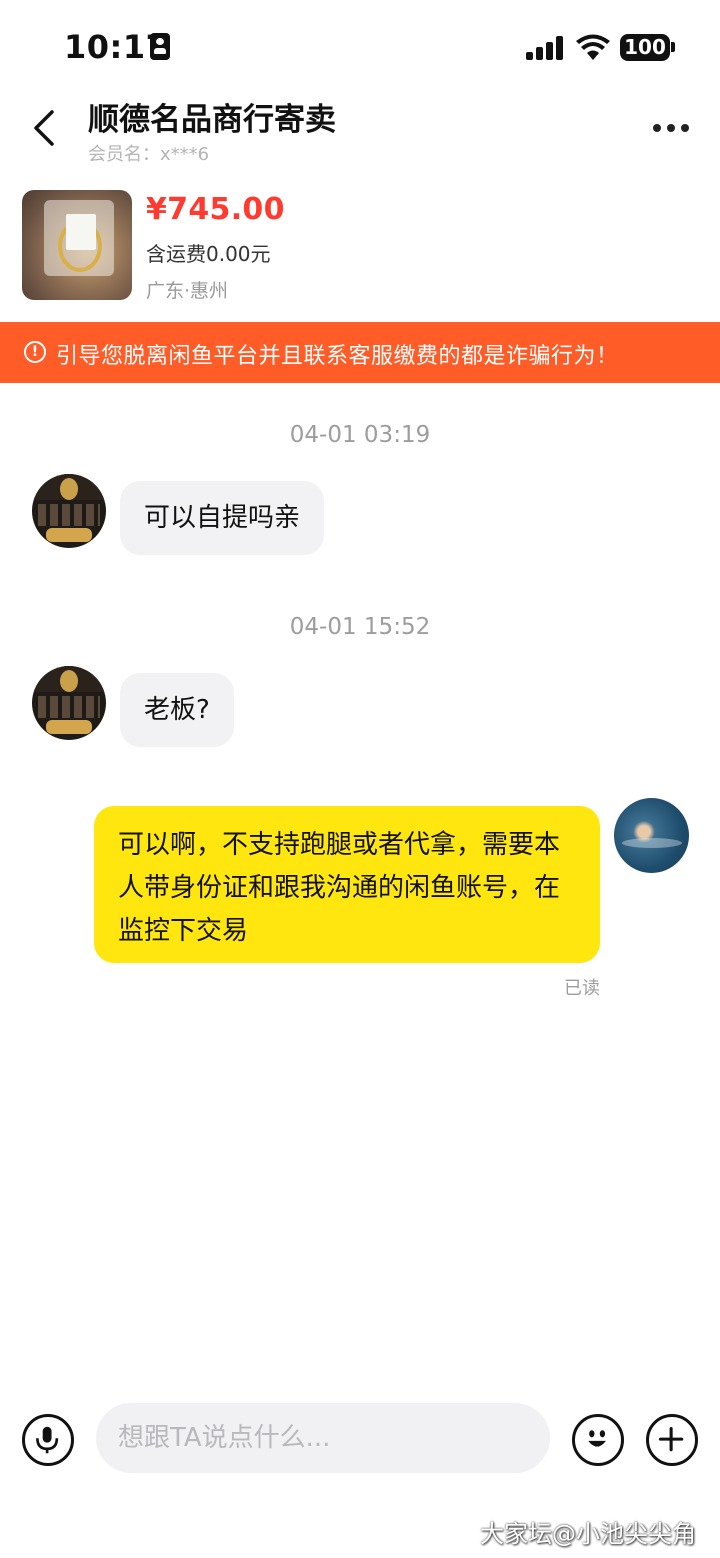 The image size is (720, 1558). I want to click on battery-icon: 100, so click(645, 47).